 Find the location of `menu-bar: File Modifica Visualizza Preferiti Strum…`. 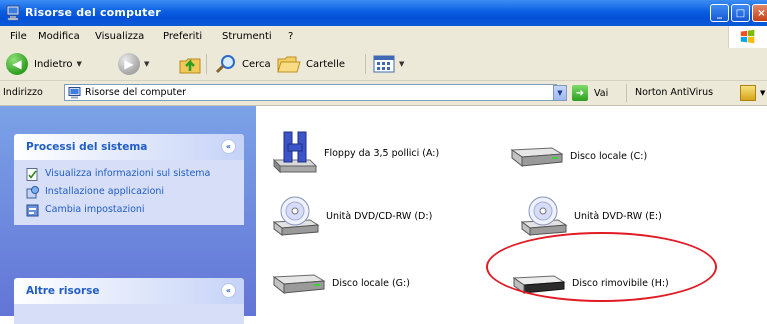

menu-bar: File Modifica Visualizza Preferiti Strum… is located at coordinates (383, 37).